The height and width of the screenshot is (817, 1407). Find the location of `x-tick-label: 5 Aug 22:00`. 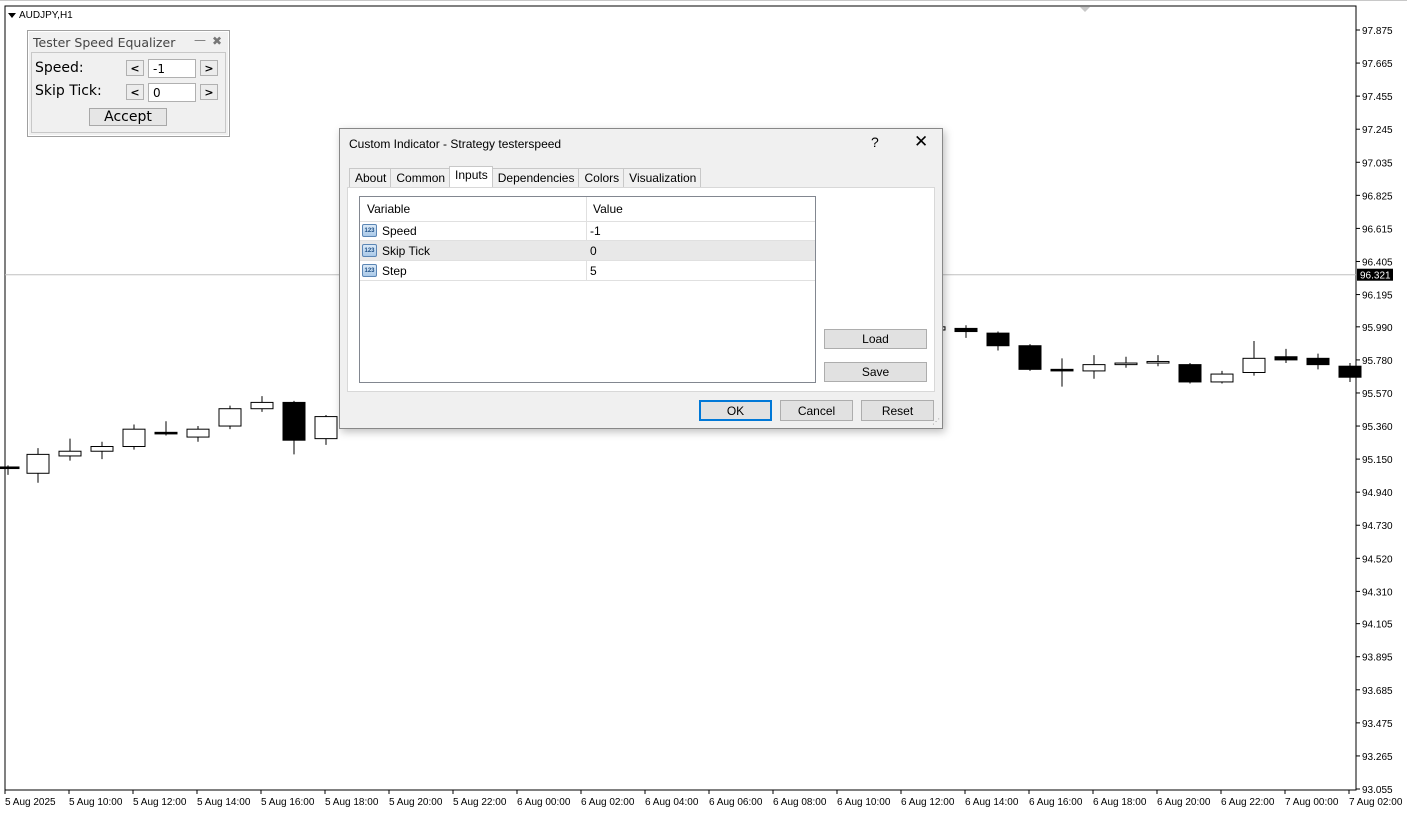

x-tick-label: 5 Aug 22:00 is located at coordinates (480, 802).